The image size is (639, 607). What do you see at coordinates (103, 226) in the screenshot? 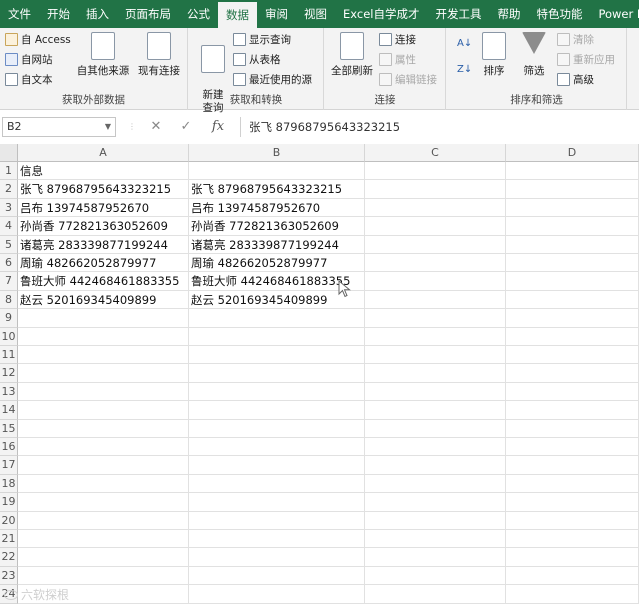
I see `cell-a4: 孙尚香 772821363052609` at bounding box center [103, 226].